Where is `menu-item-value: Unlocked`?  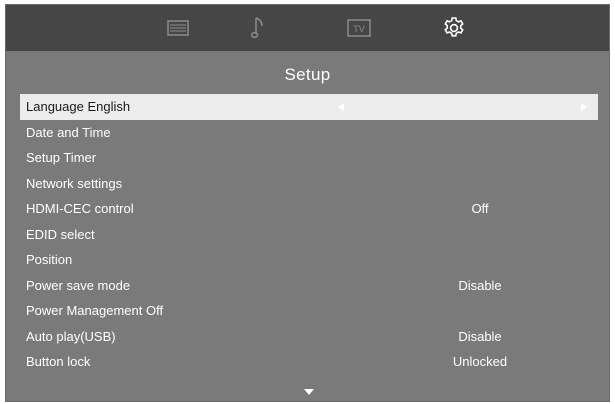
menu-item-value: Unlocked is located at coordinates (480, 361).